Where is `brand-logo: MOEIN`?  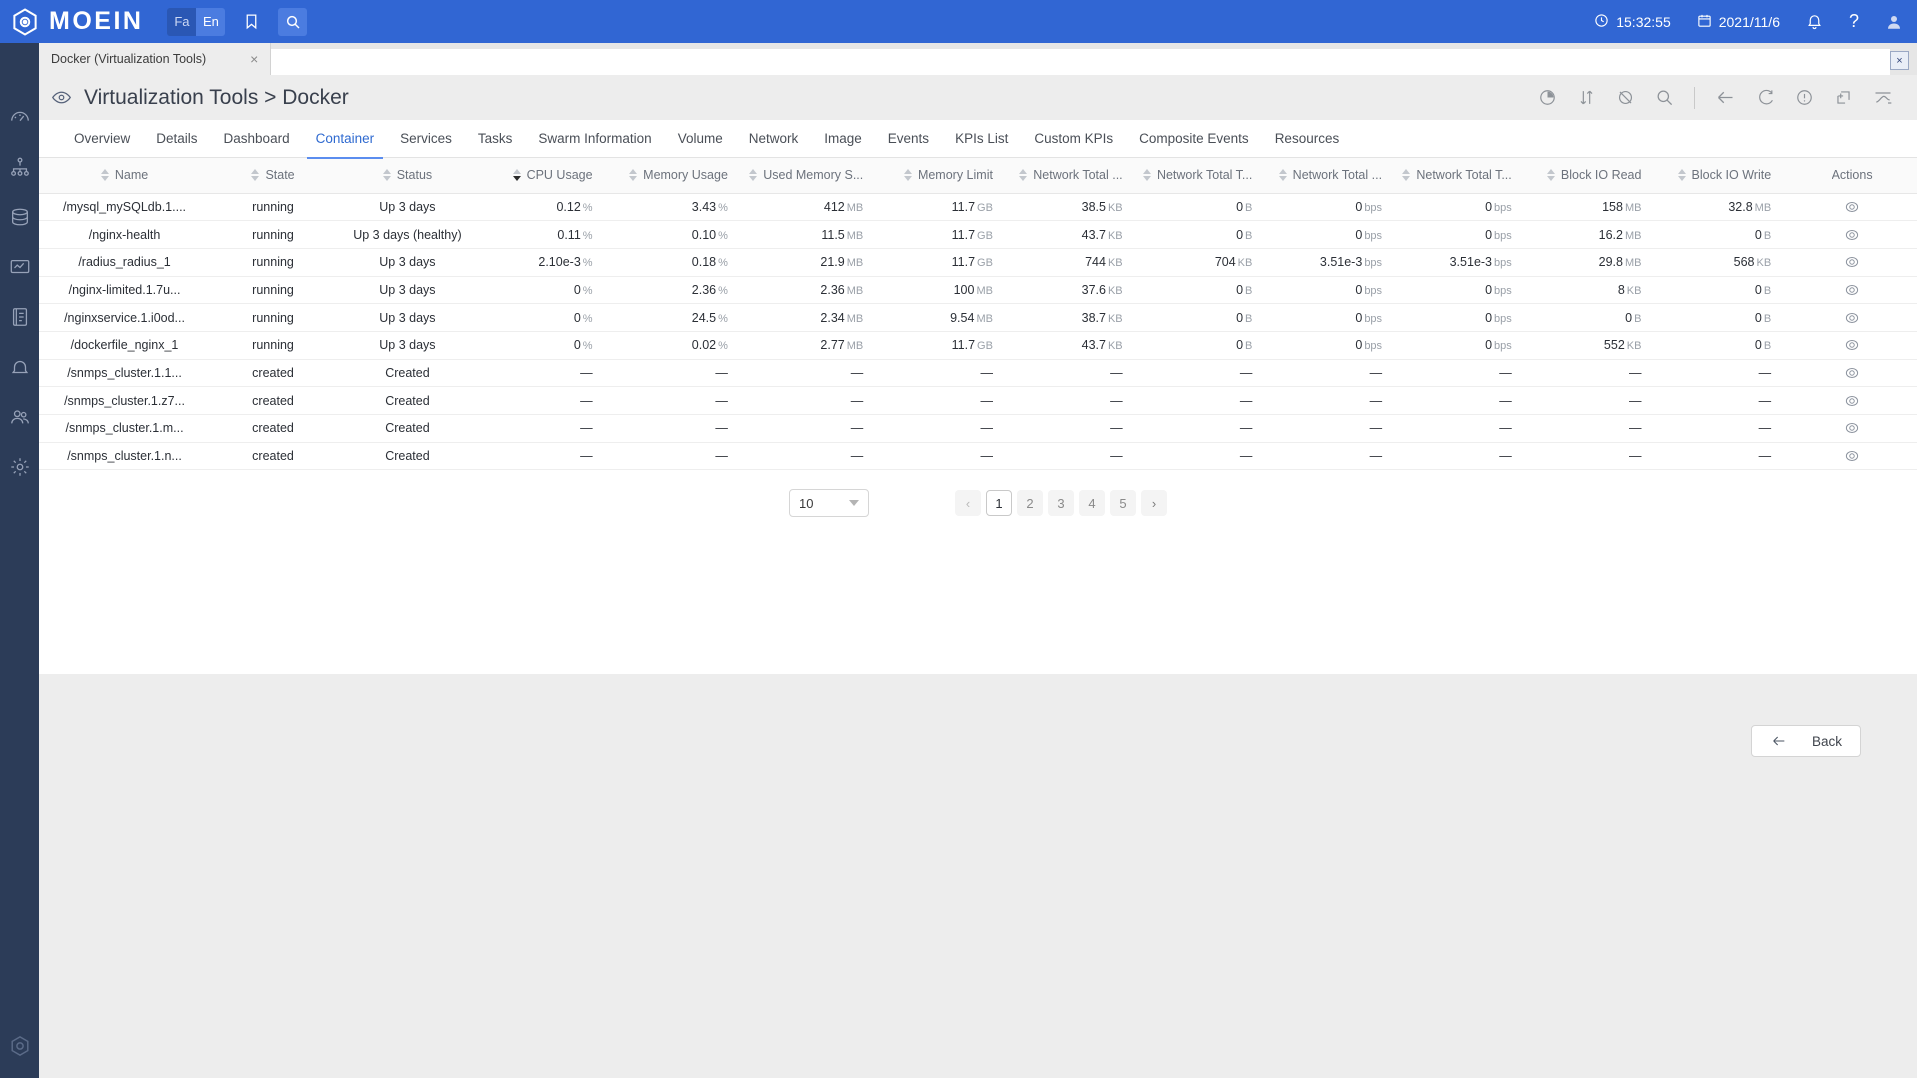 brand-logo: MOEIN is located at coordinates (76, 22).